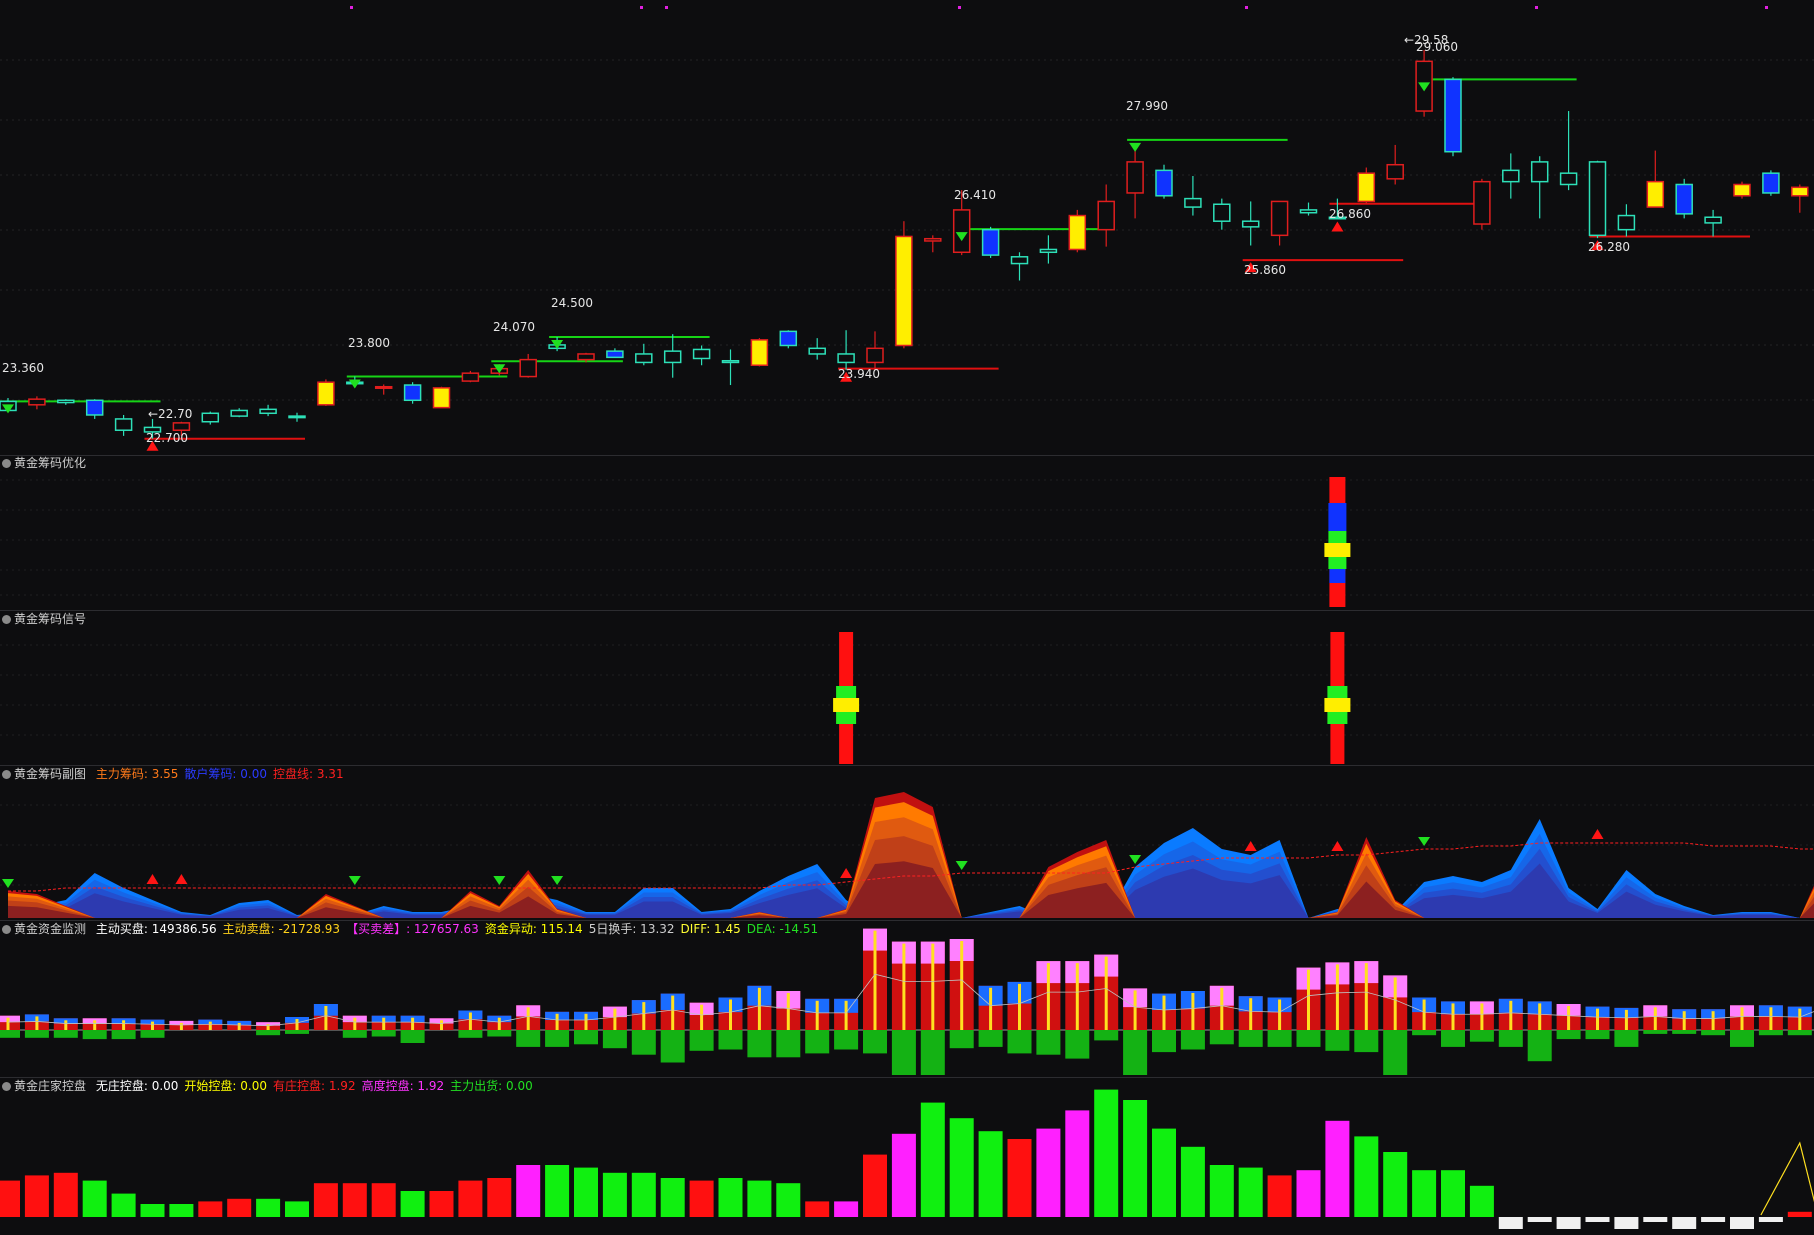 Image resolution: width=1814 pixels, height=1235 pixels. I want to click on chip-optimization-chart, so click(907, 532).